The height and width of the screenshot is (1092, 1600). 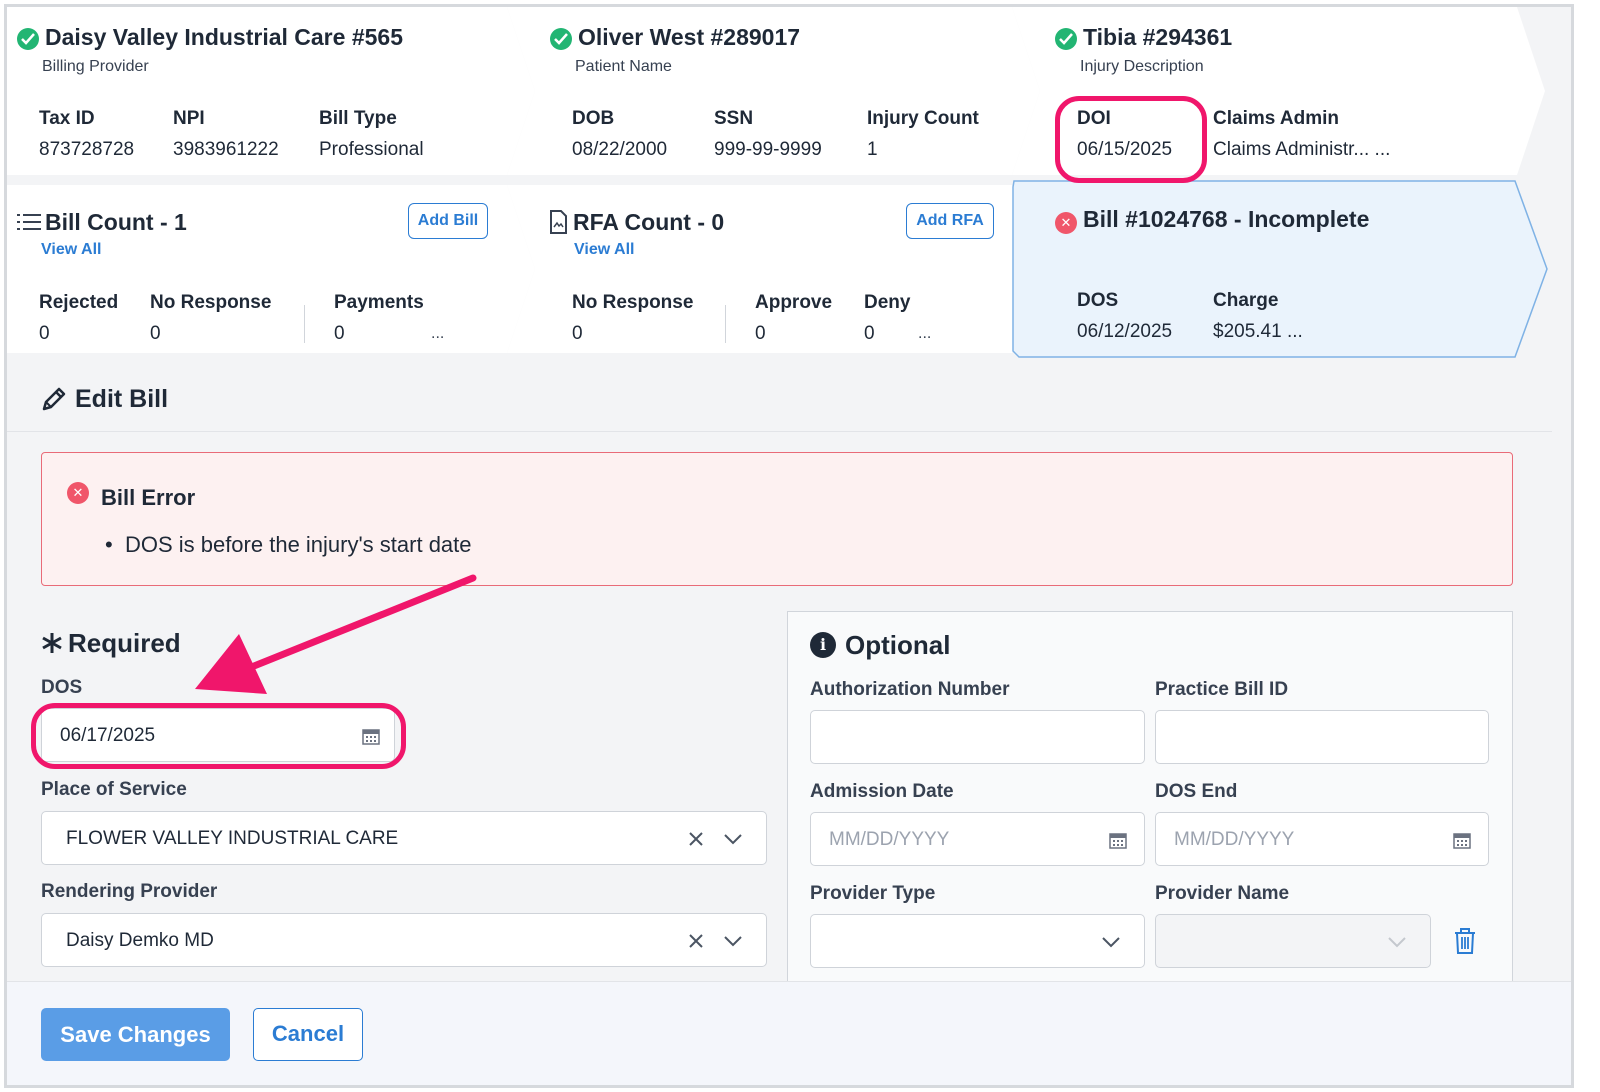 What do you see at coordinates (71, 250) in the screenshot?
I see `bill-view-all-link: View All` at bounding box center [71, 250].